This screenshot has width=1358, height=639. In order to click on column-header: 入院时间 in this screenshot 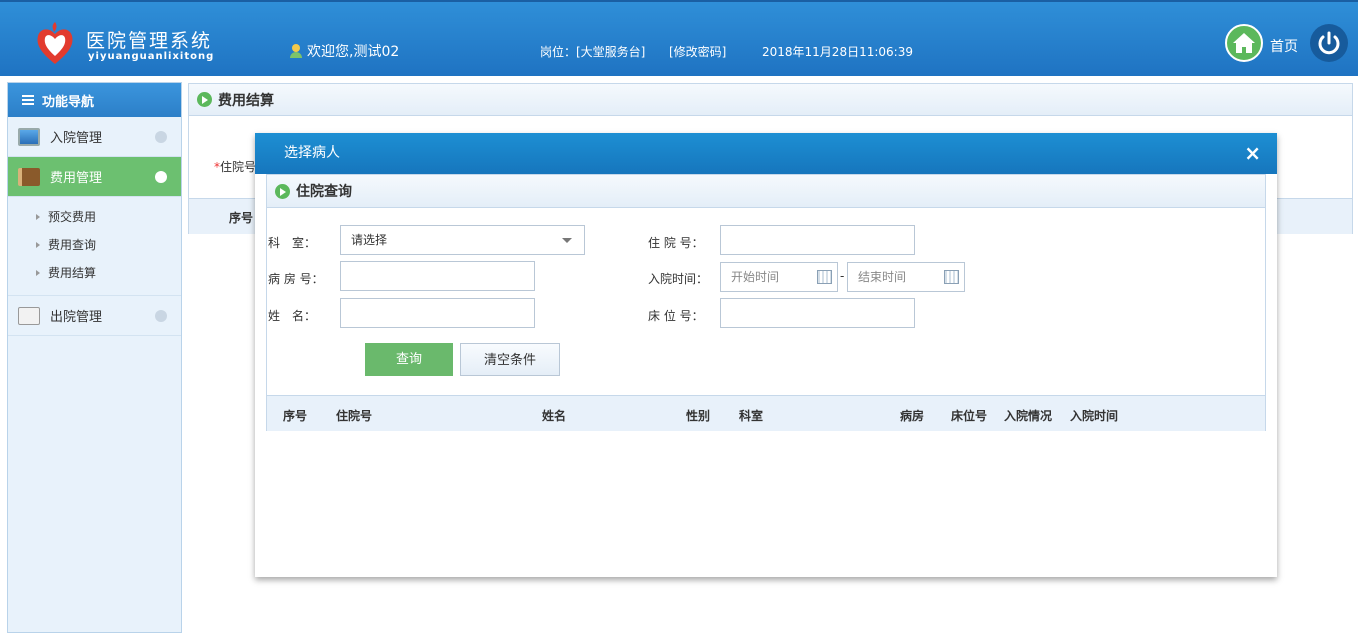, I will do `click(1094, 416)`.